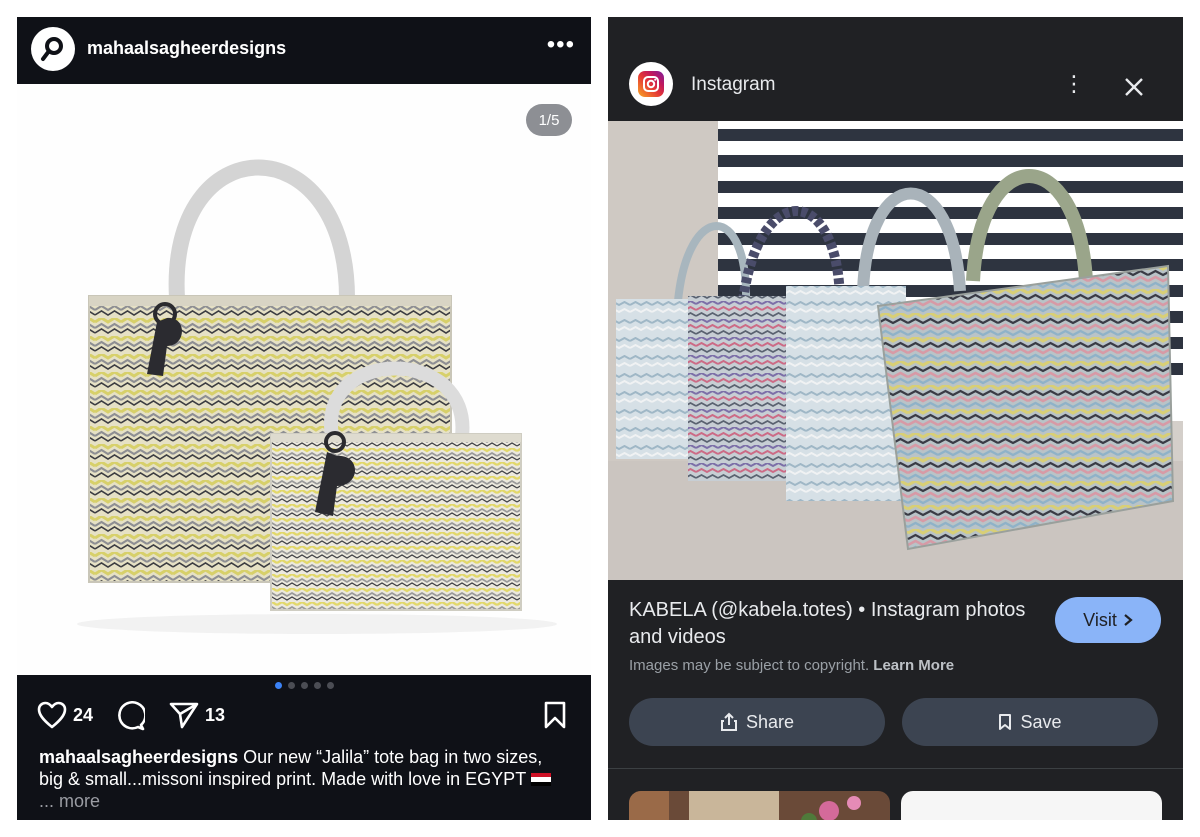 The image size is (1200, 837). I want to click on share-count: 13, so click(215, 714).